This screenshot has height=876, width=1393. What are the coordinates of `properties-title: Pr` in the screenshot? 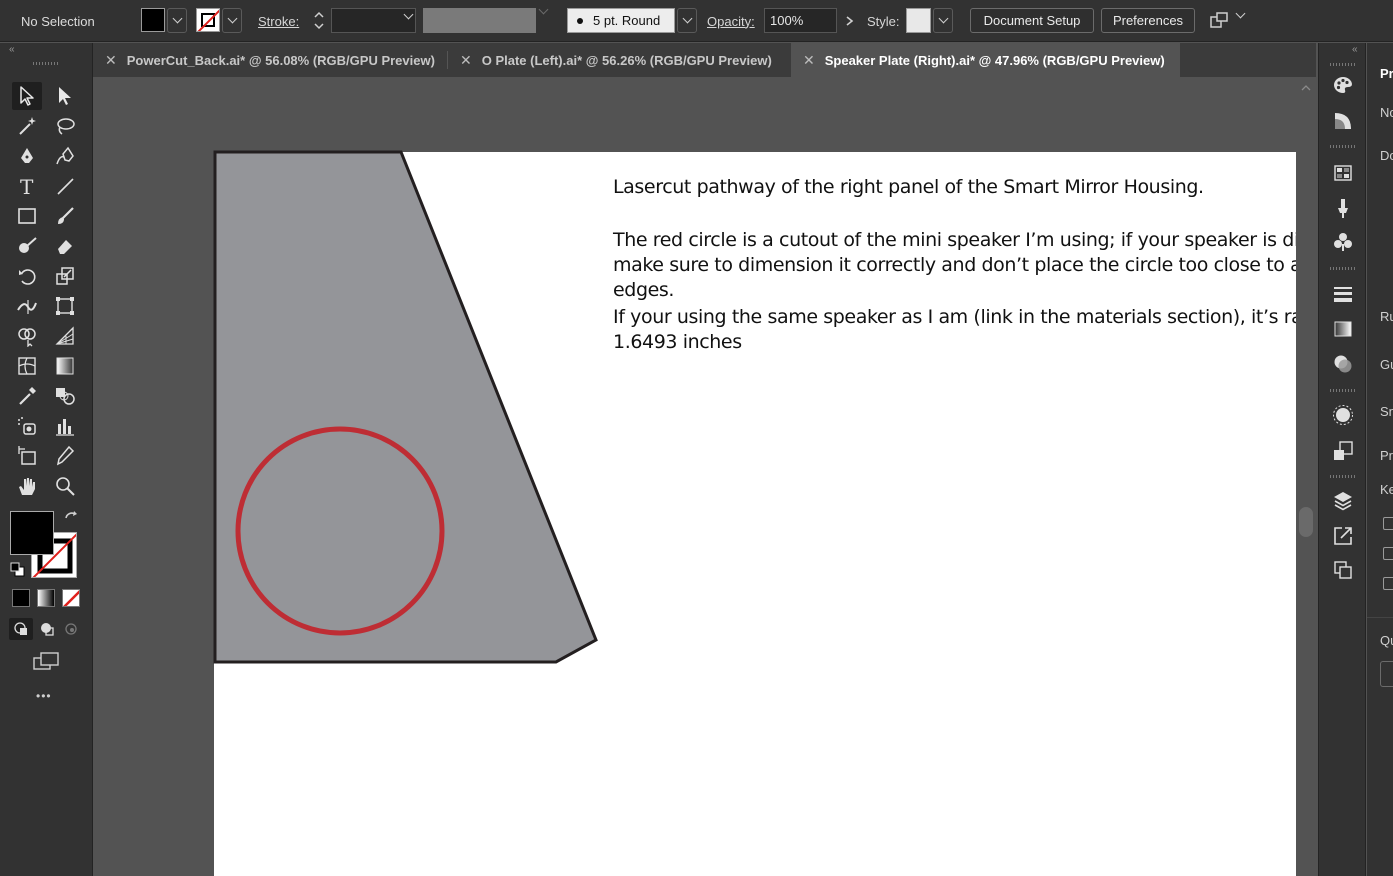 It's located at (1386, 73).